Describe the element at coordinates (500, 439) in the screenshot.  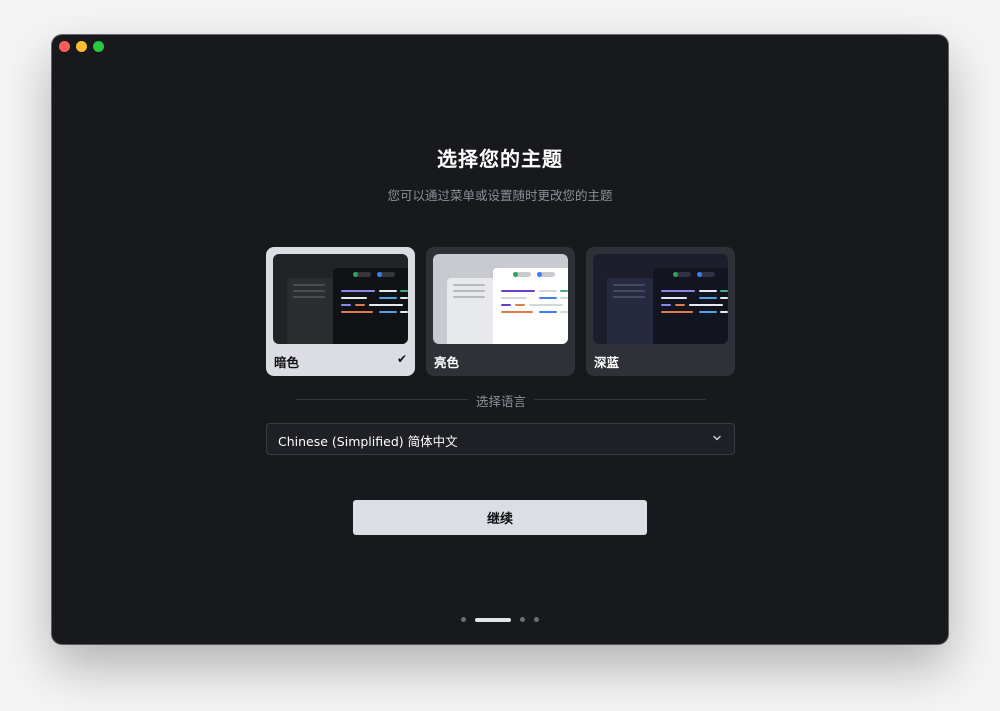
I see `language-select: Chinese (Simplified) 简体中文` at that location.